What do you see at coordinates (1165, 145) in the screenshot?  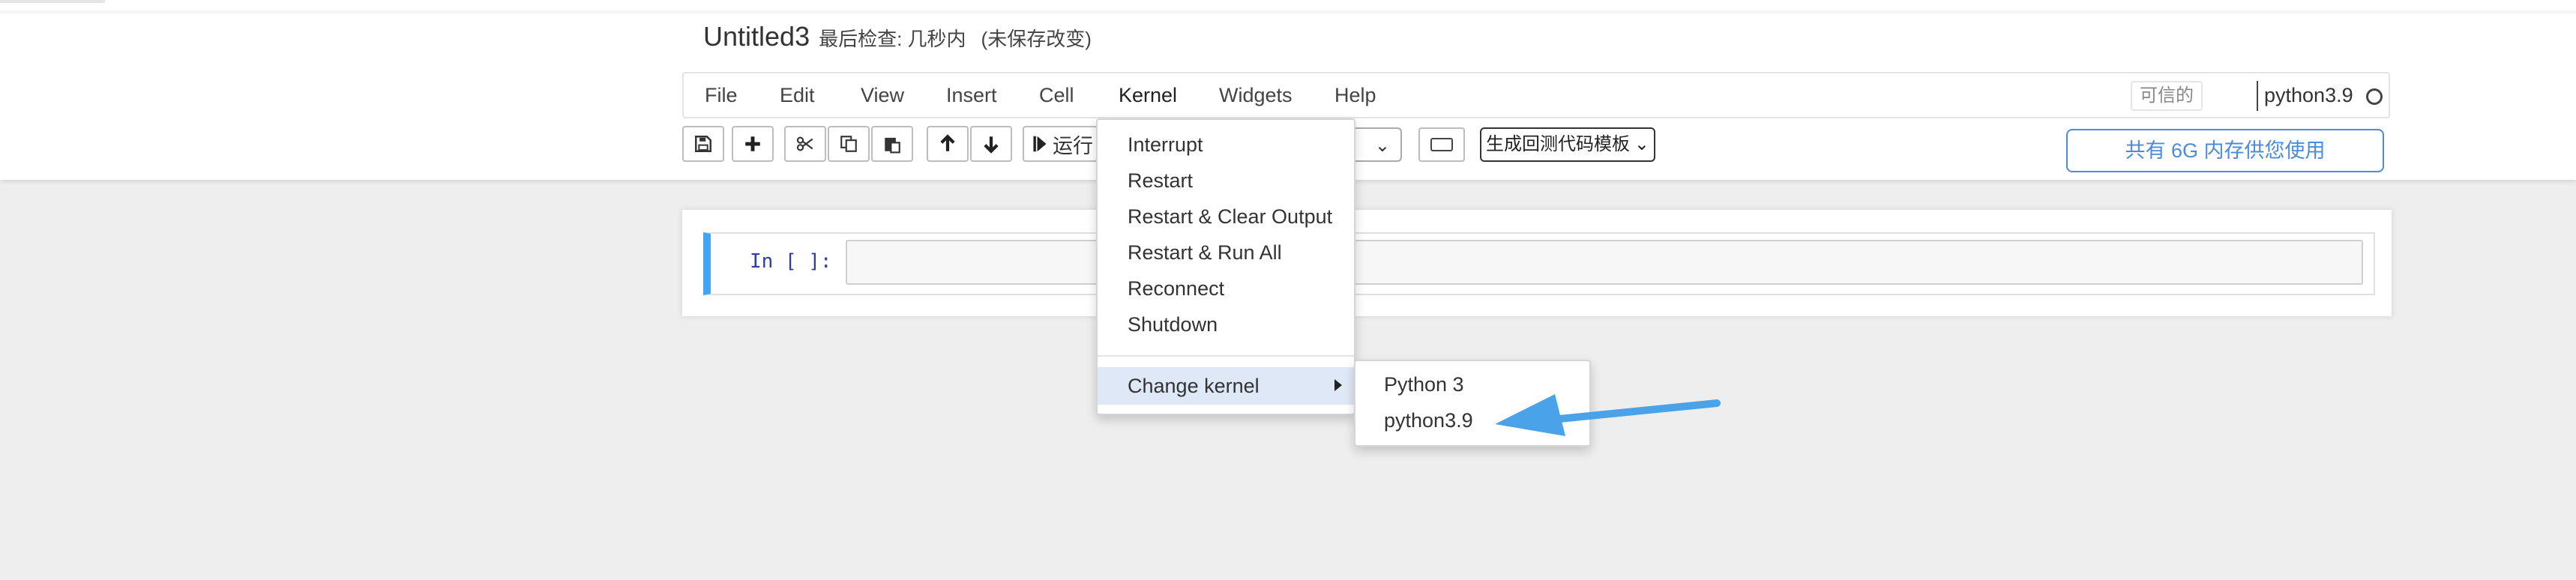 I see `menu-item-interrupt: Interrupt` at bounding box center [1165, 145].